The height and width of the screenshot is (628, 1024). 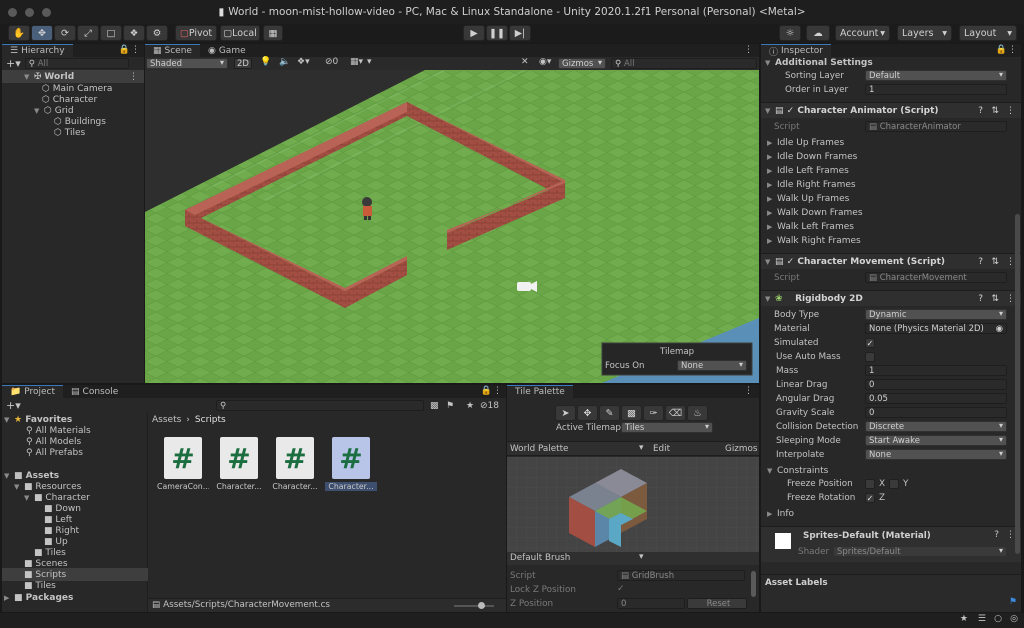 I want to click on info-foldout: ▶ Info, so click(x=780, y=513).